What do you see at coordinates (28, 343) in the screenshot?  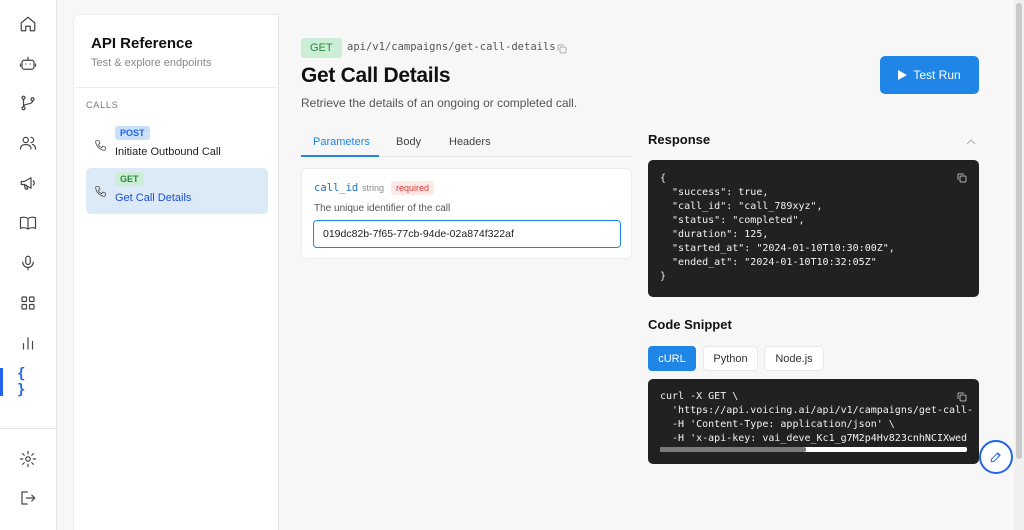 I see `bar-chart-icon` at bounding box center [28, 343].